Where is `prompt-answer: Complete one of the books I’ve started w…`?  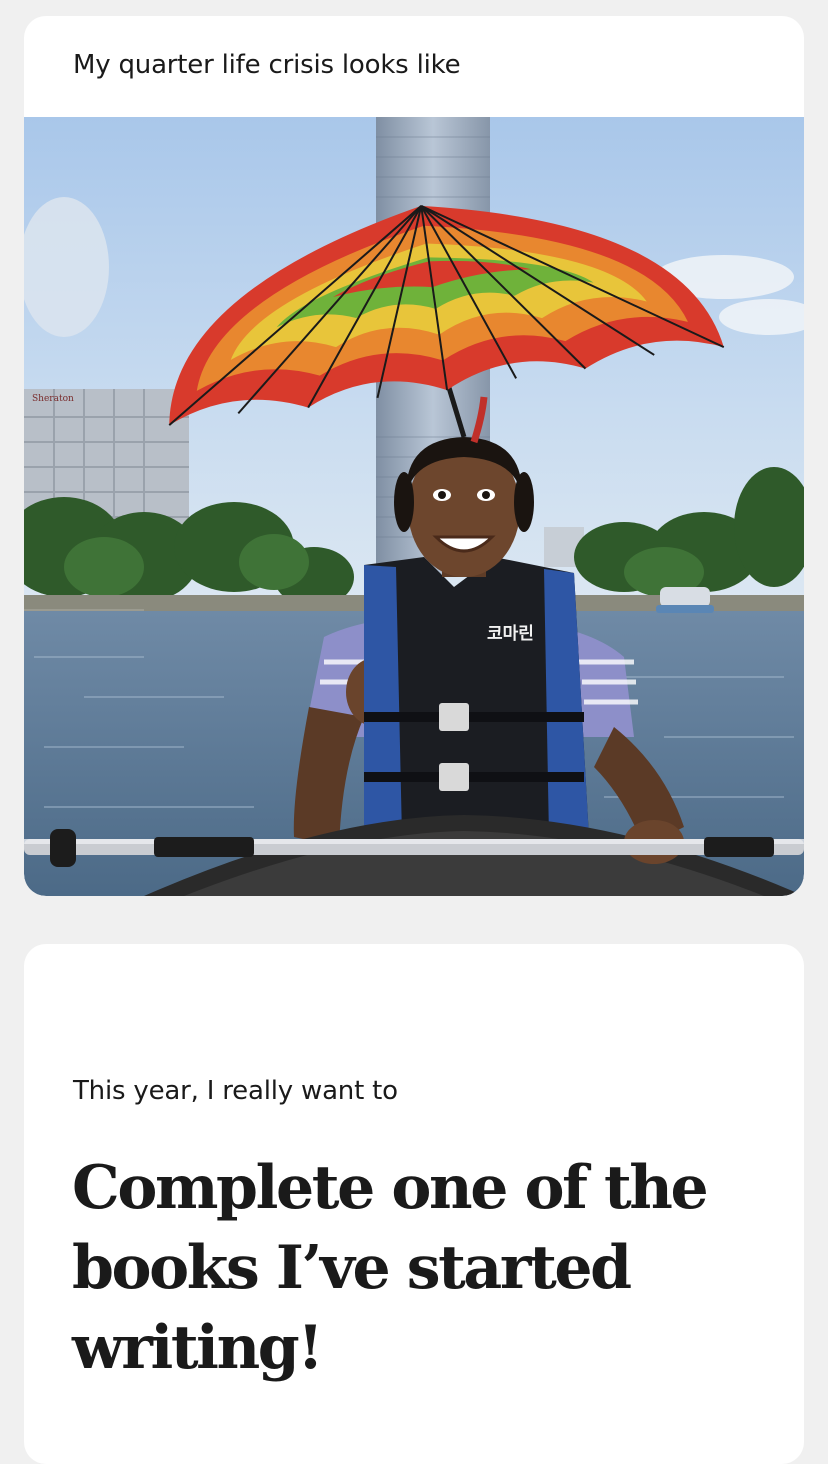
prompt-answer: Complete one of the books I’ve started w… is located at coordinates (390, 1268).